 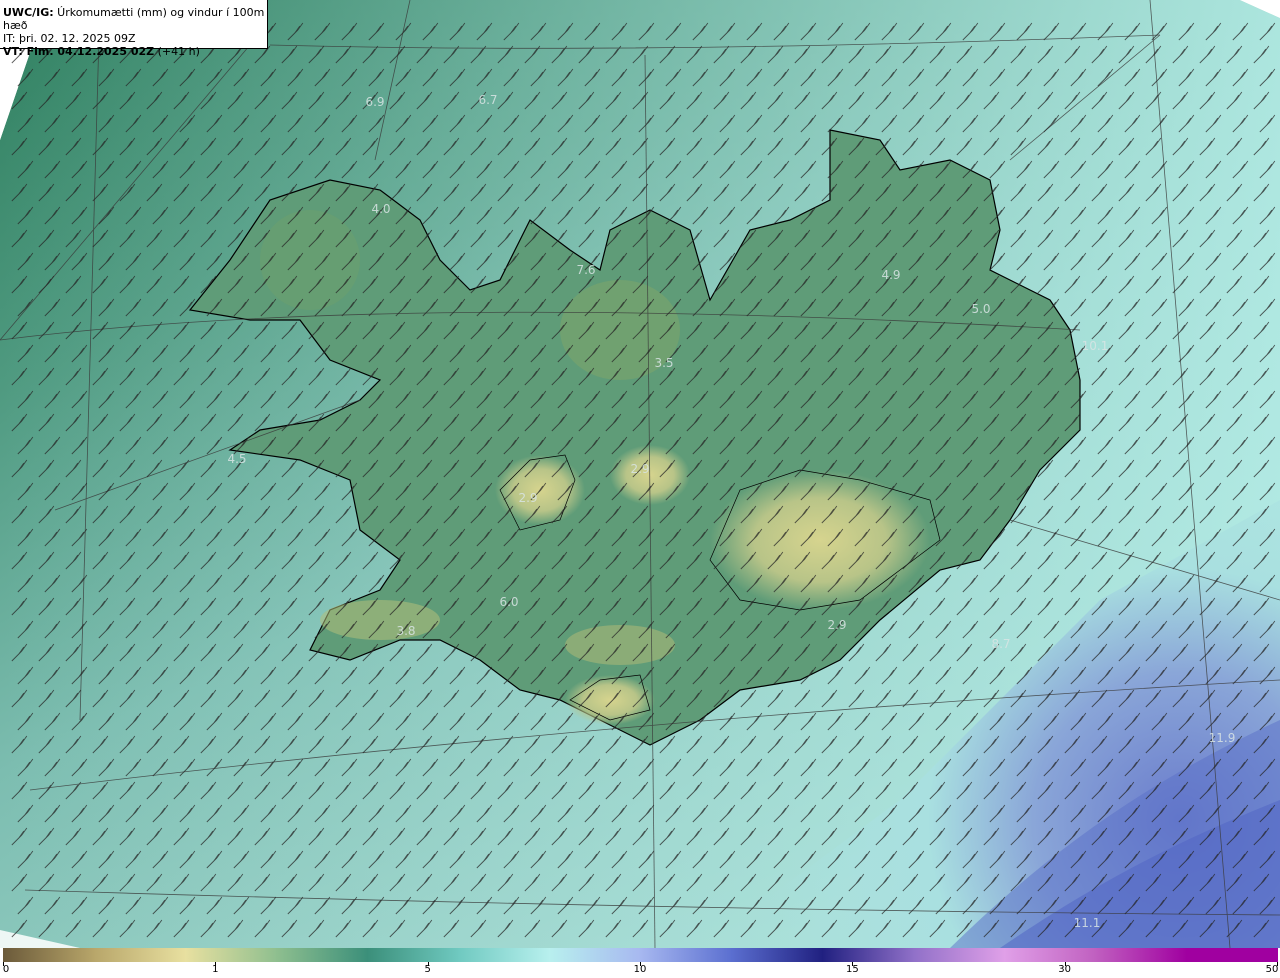 I want to click on value-label: 11.9, so click(x=1222, y=738).